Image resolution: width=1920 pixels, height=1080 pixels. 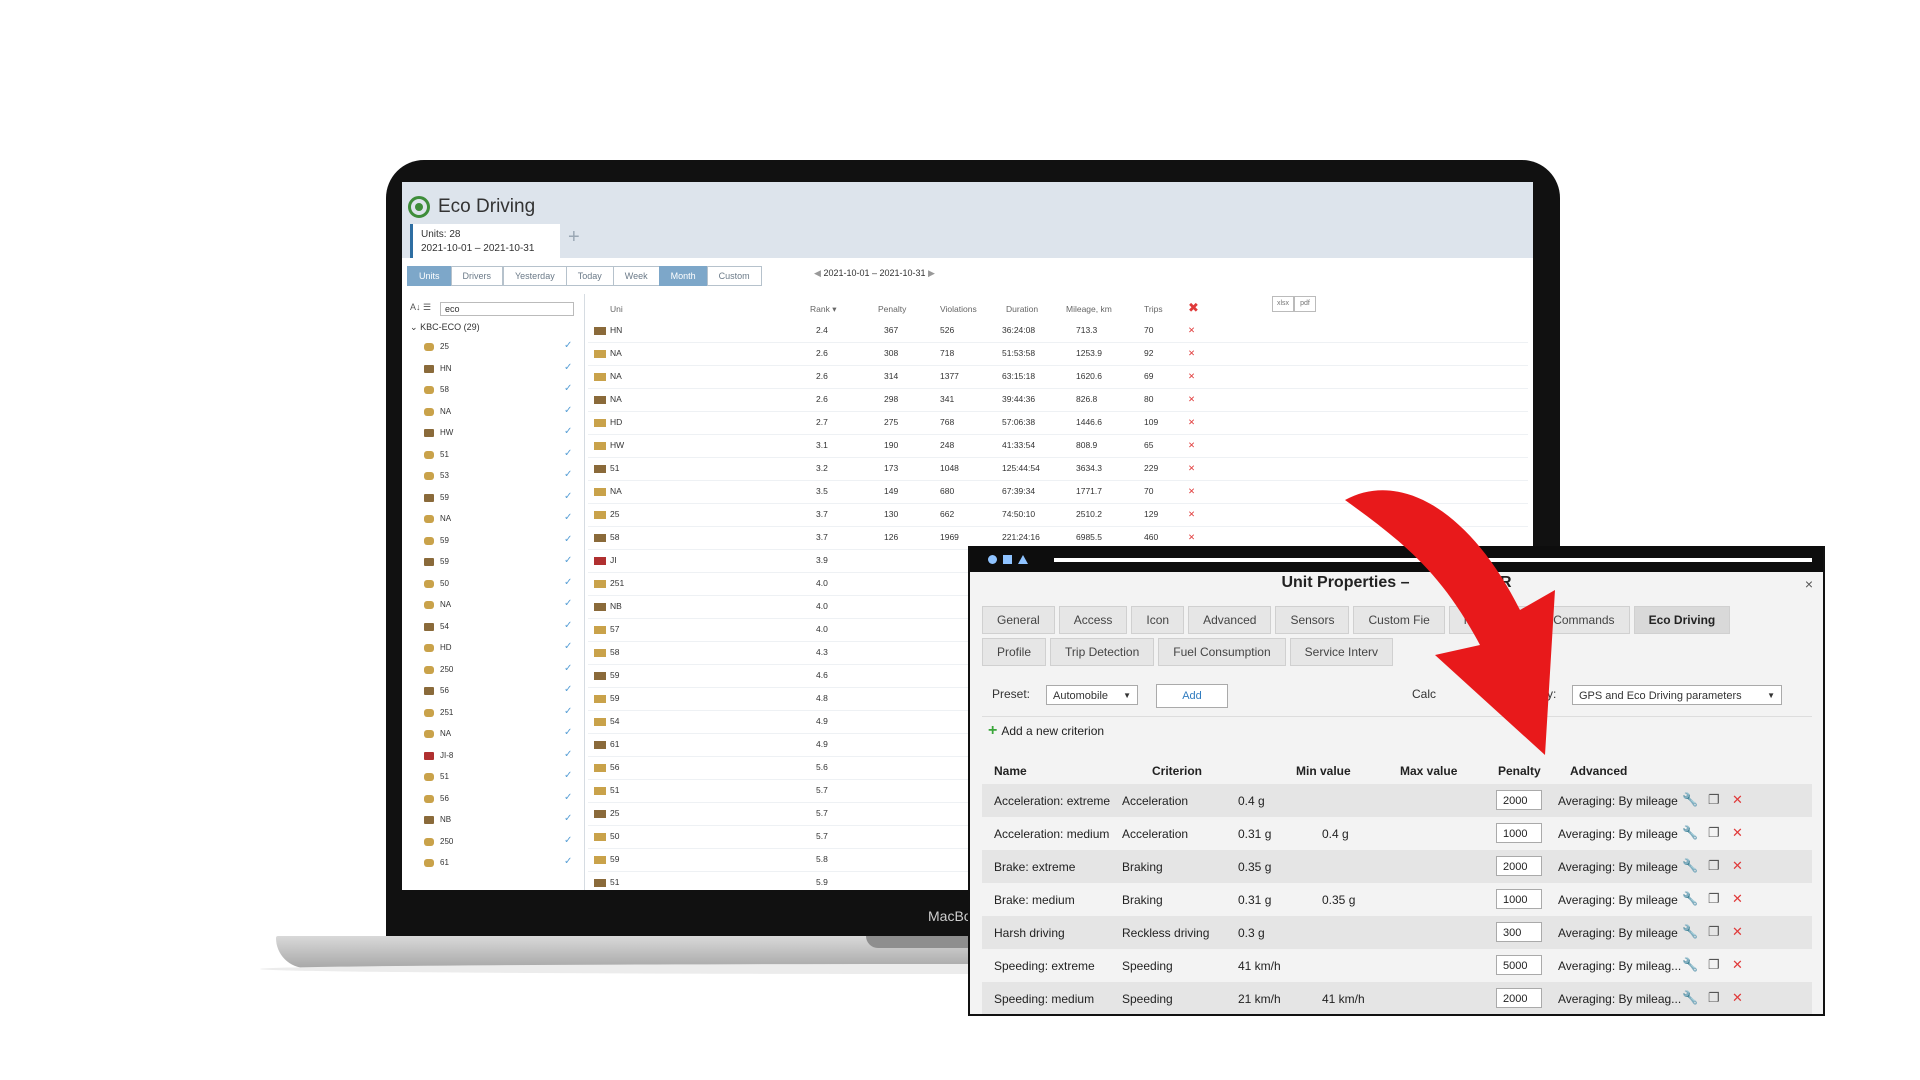 I want to click on tab-trip-detection: Trip Detection, so click(x=1102, y=652).